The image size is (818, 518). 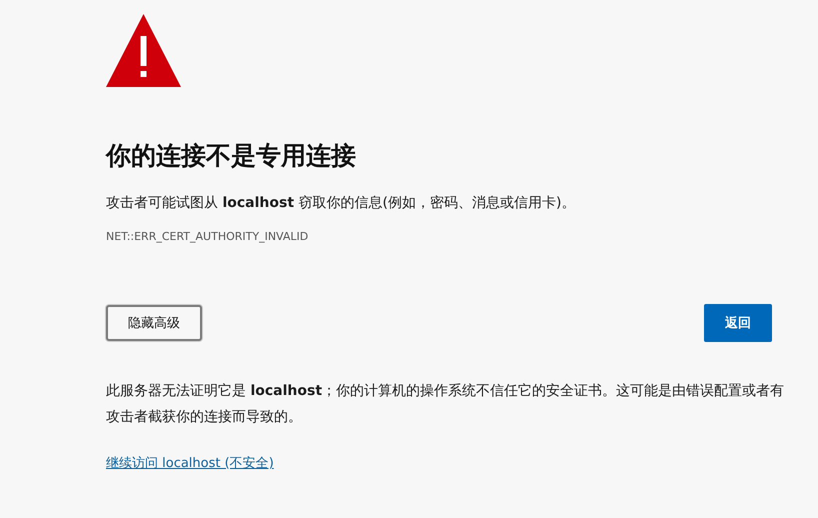 I want to click on warning-icon, so click(x=143, y=50).